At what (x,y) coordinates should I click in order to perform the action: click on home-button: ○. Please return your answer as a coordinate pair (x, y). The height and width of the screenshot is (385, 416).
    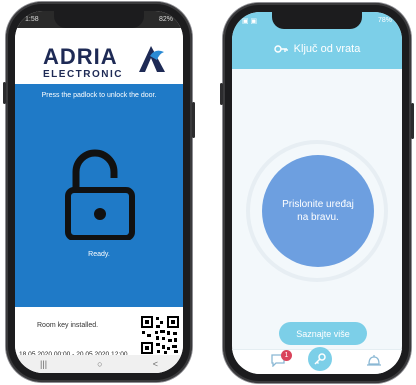
    Looking at the image, I should click on (99, 364).